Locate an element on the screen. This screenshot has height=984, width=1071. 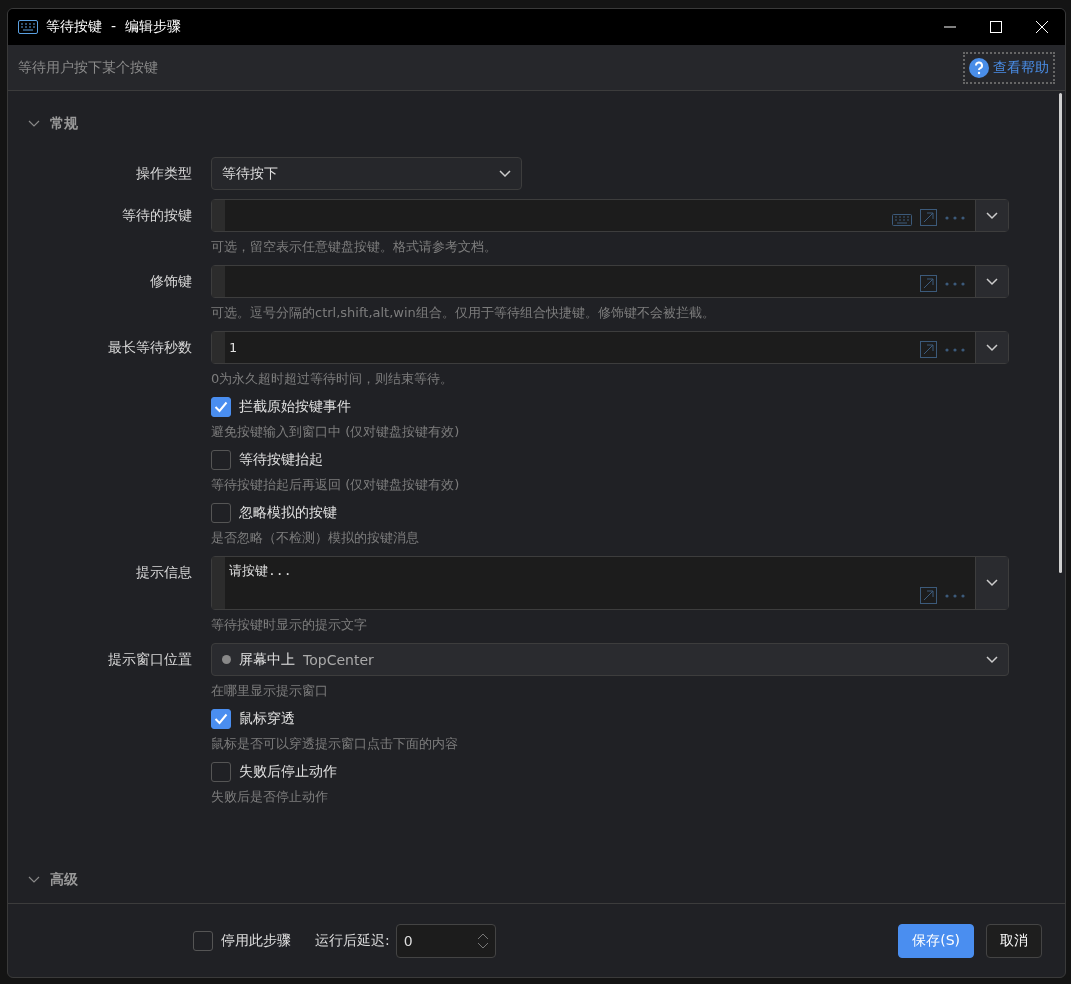
checkbox: 停用此步骤 is located at coordinates (242, 940).